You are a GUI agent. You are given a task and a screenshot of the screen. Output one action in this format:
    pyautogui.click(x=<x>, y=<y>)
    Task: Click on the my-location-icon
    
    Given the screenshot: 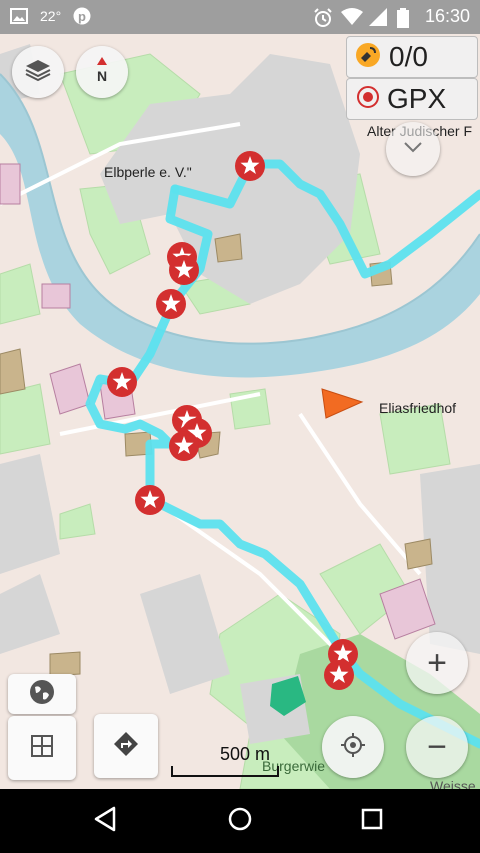 What is the action you would take?
    pyautogui.click(x=353, y=747)
    